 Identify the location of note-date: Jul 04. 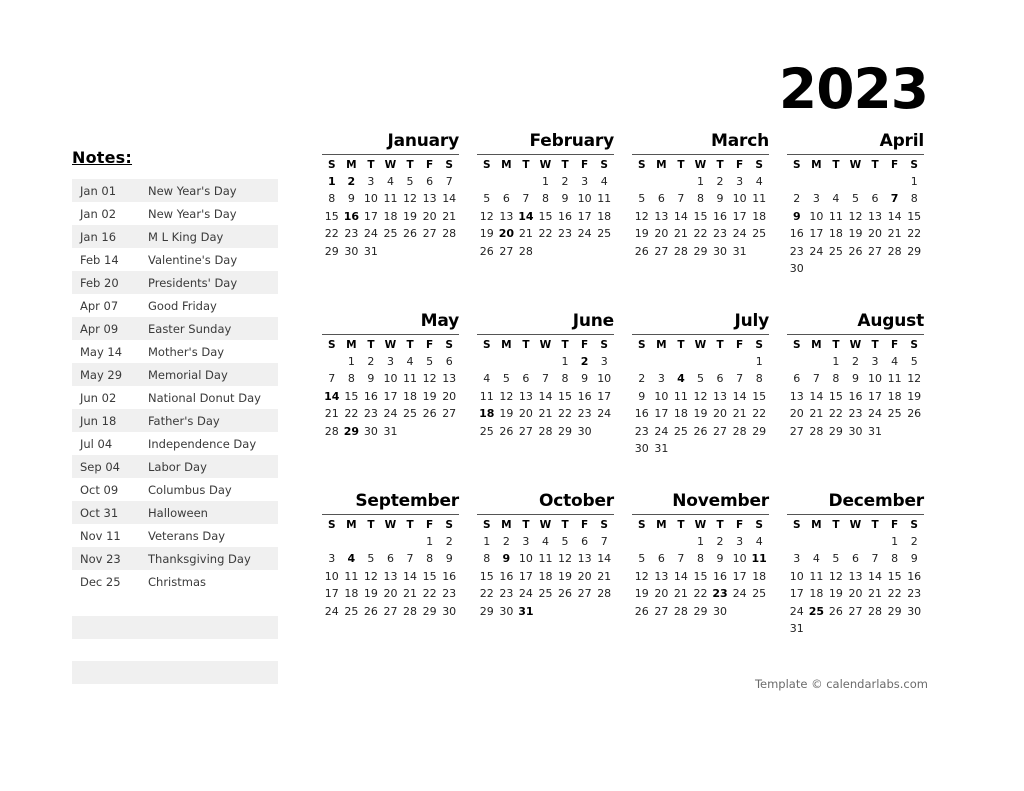
(96, 443).